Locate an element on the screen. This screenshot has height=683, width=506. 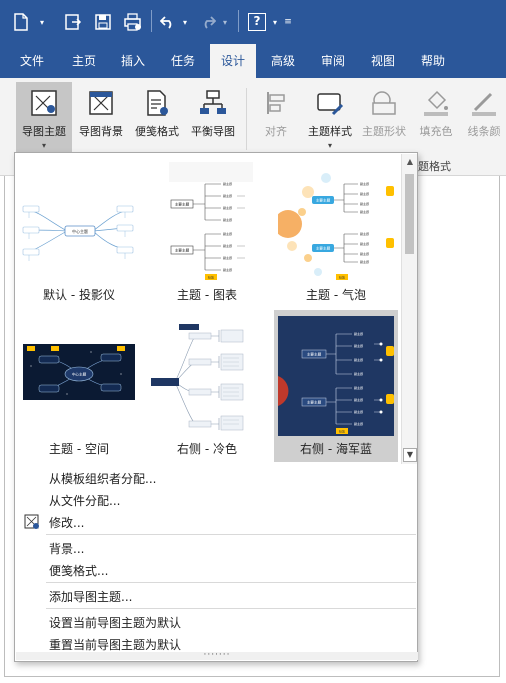
export-icon is located at coordinates (73, 22).